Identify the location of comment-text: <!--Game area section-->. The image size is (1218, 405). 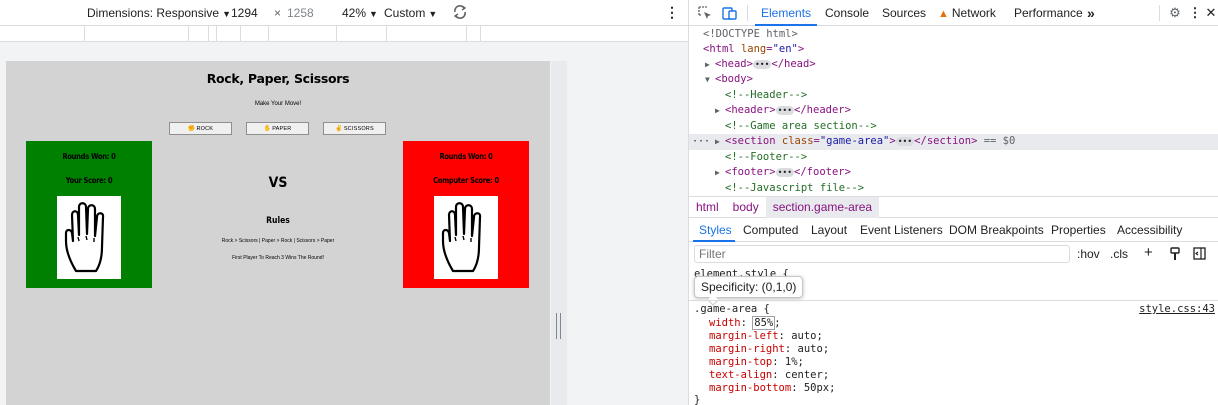
(801, 126).